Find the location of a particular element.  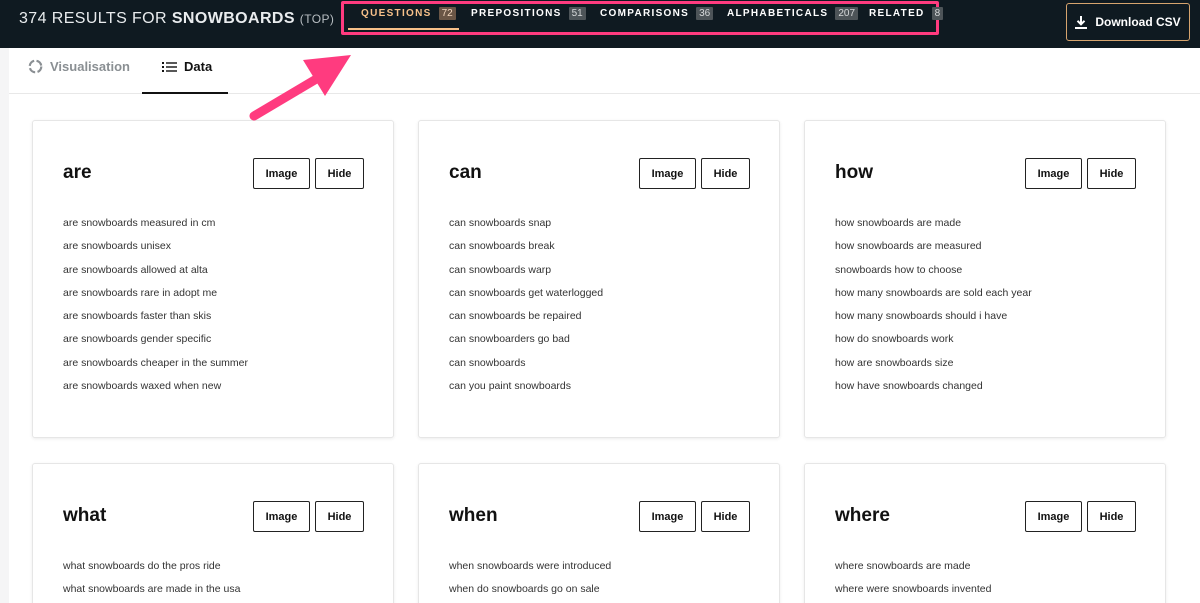

list-item: are snowboards unisex is located at coordinates (155, 251).